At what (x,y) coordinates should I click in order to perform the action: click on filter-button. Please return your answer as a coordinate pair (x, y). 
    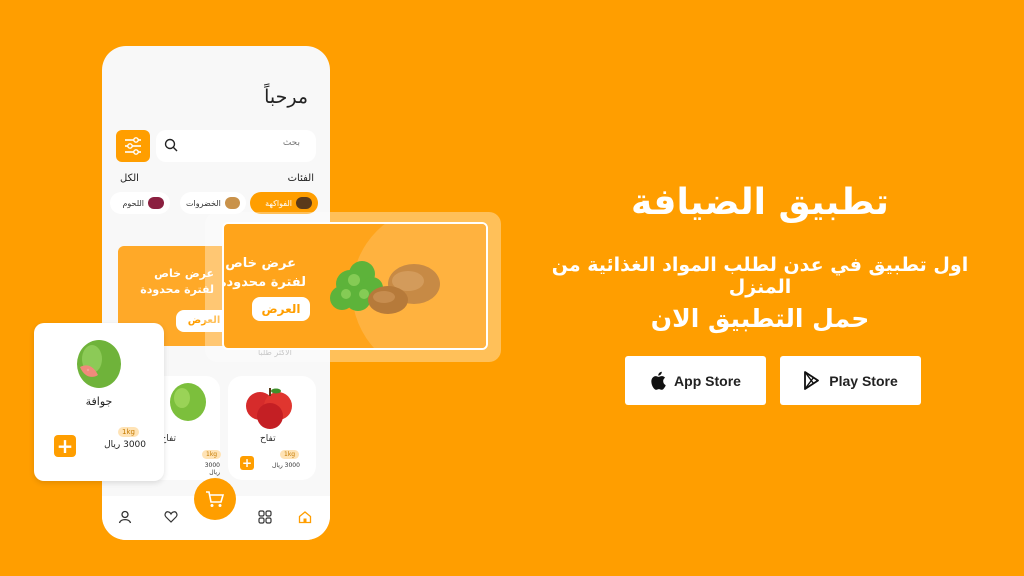
    Looking at the image, I should click on (133, 146).